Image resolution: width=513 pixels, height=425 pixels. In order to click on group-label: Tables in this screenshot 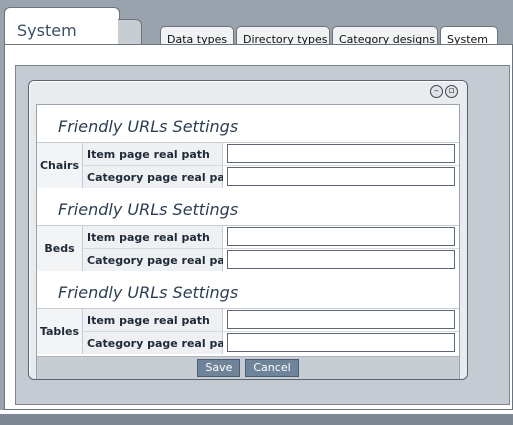, I will do `click(60, 331)`.